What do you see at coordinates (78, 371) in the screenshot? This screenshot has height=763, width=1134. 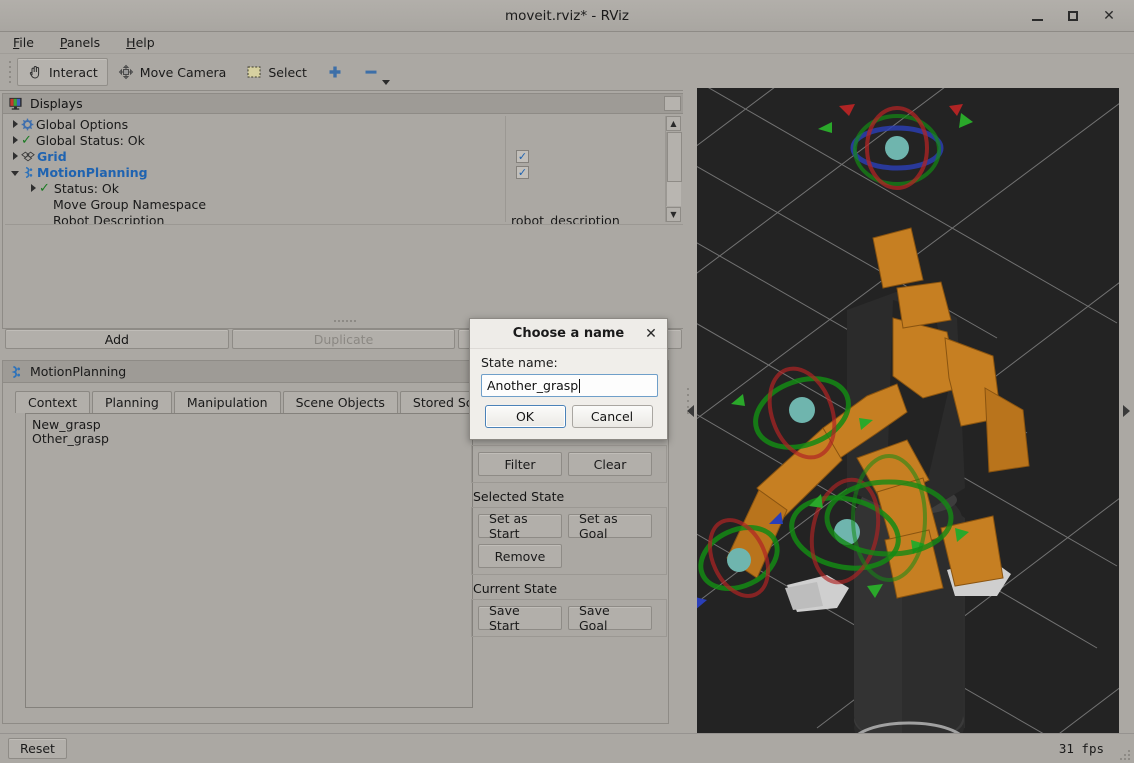 I see `motion-planning-panel-title: MotionPlanning` at bounding box center [78, 371].